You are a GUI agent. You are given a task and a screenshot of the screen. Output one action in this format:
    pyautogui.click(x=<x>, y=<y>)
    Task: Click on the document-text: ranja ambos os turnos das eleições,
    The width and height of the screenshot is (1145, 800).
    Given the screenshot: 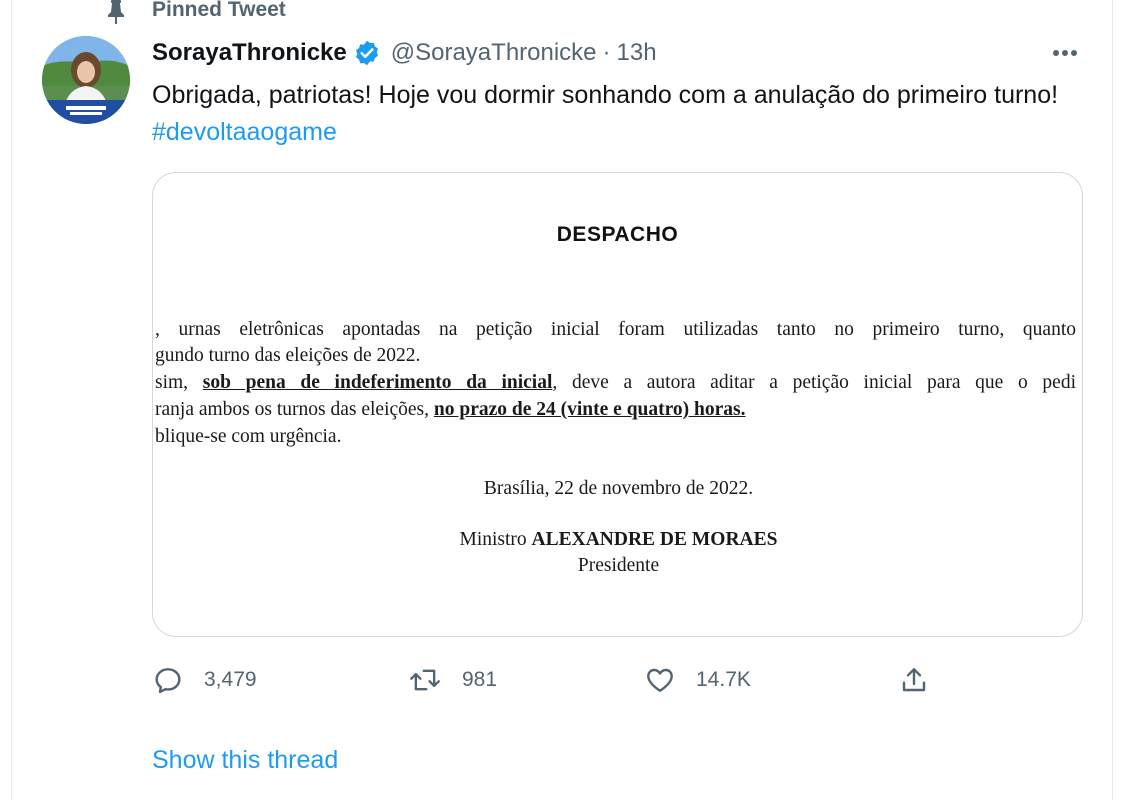 What is the action you would take?
    pyautogui.click(x=292, y=409)
    